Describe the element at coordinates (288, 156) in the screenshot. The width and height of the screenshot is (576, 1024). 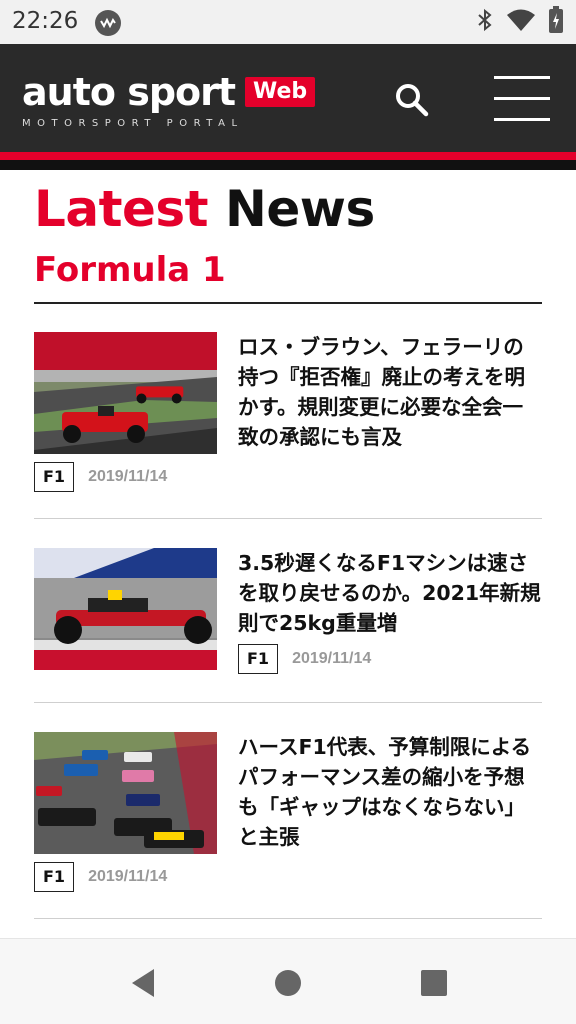
I see `header-accent-stripe` at that location.